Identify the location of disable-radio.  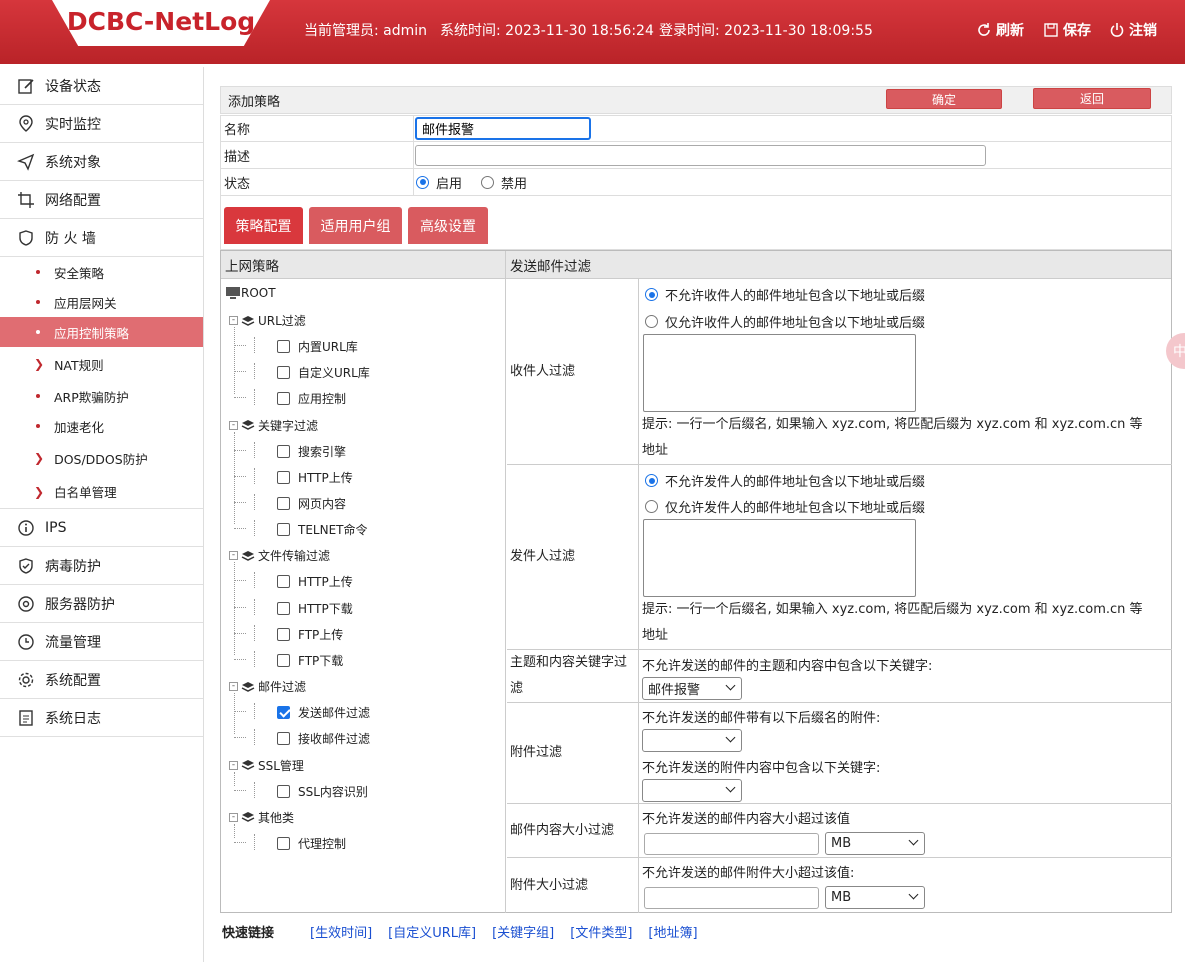
(488, 182).